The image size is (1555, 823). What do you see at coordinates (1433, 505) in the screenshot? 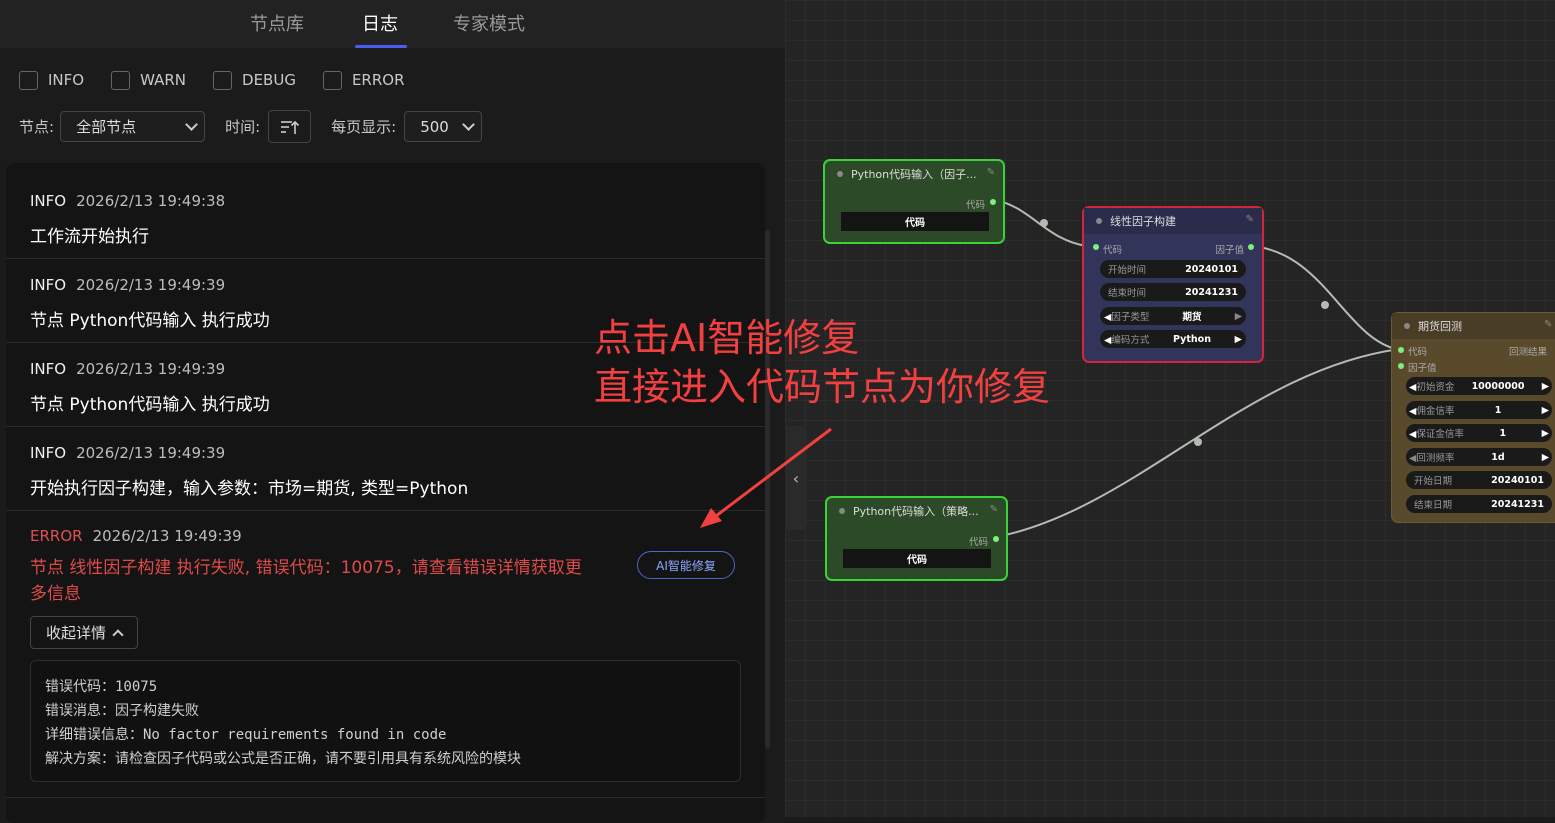
I see `param-key: 结束日期` at bounding box center [1433, 505].